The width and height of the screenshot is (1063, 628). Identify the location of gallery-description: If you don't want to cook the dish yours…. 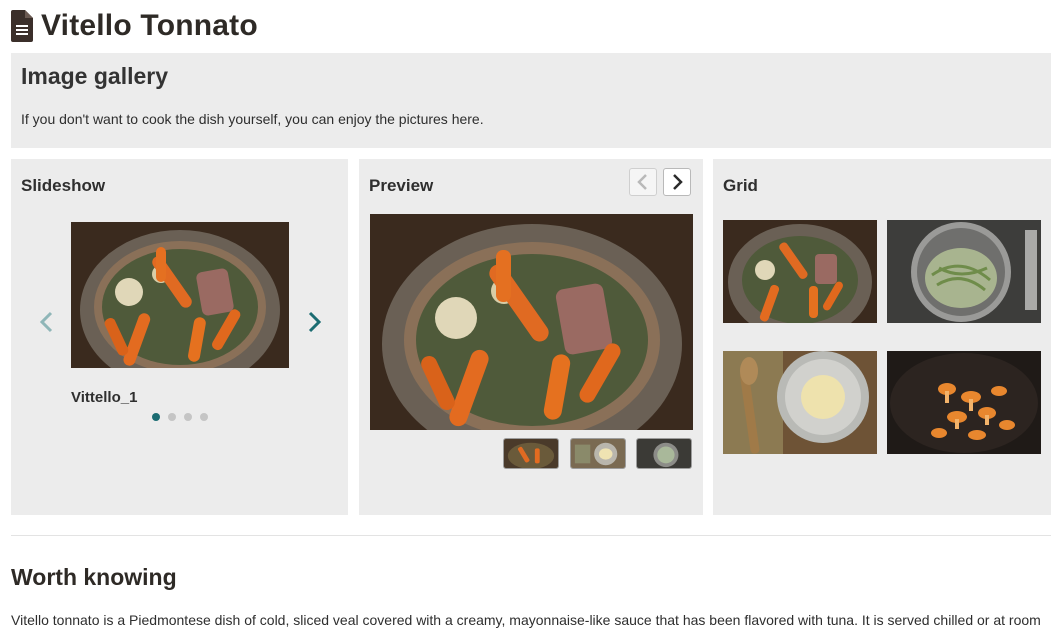
(252, 119).